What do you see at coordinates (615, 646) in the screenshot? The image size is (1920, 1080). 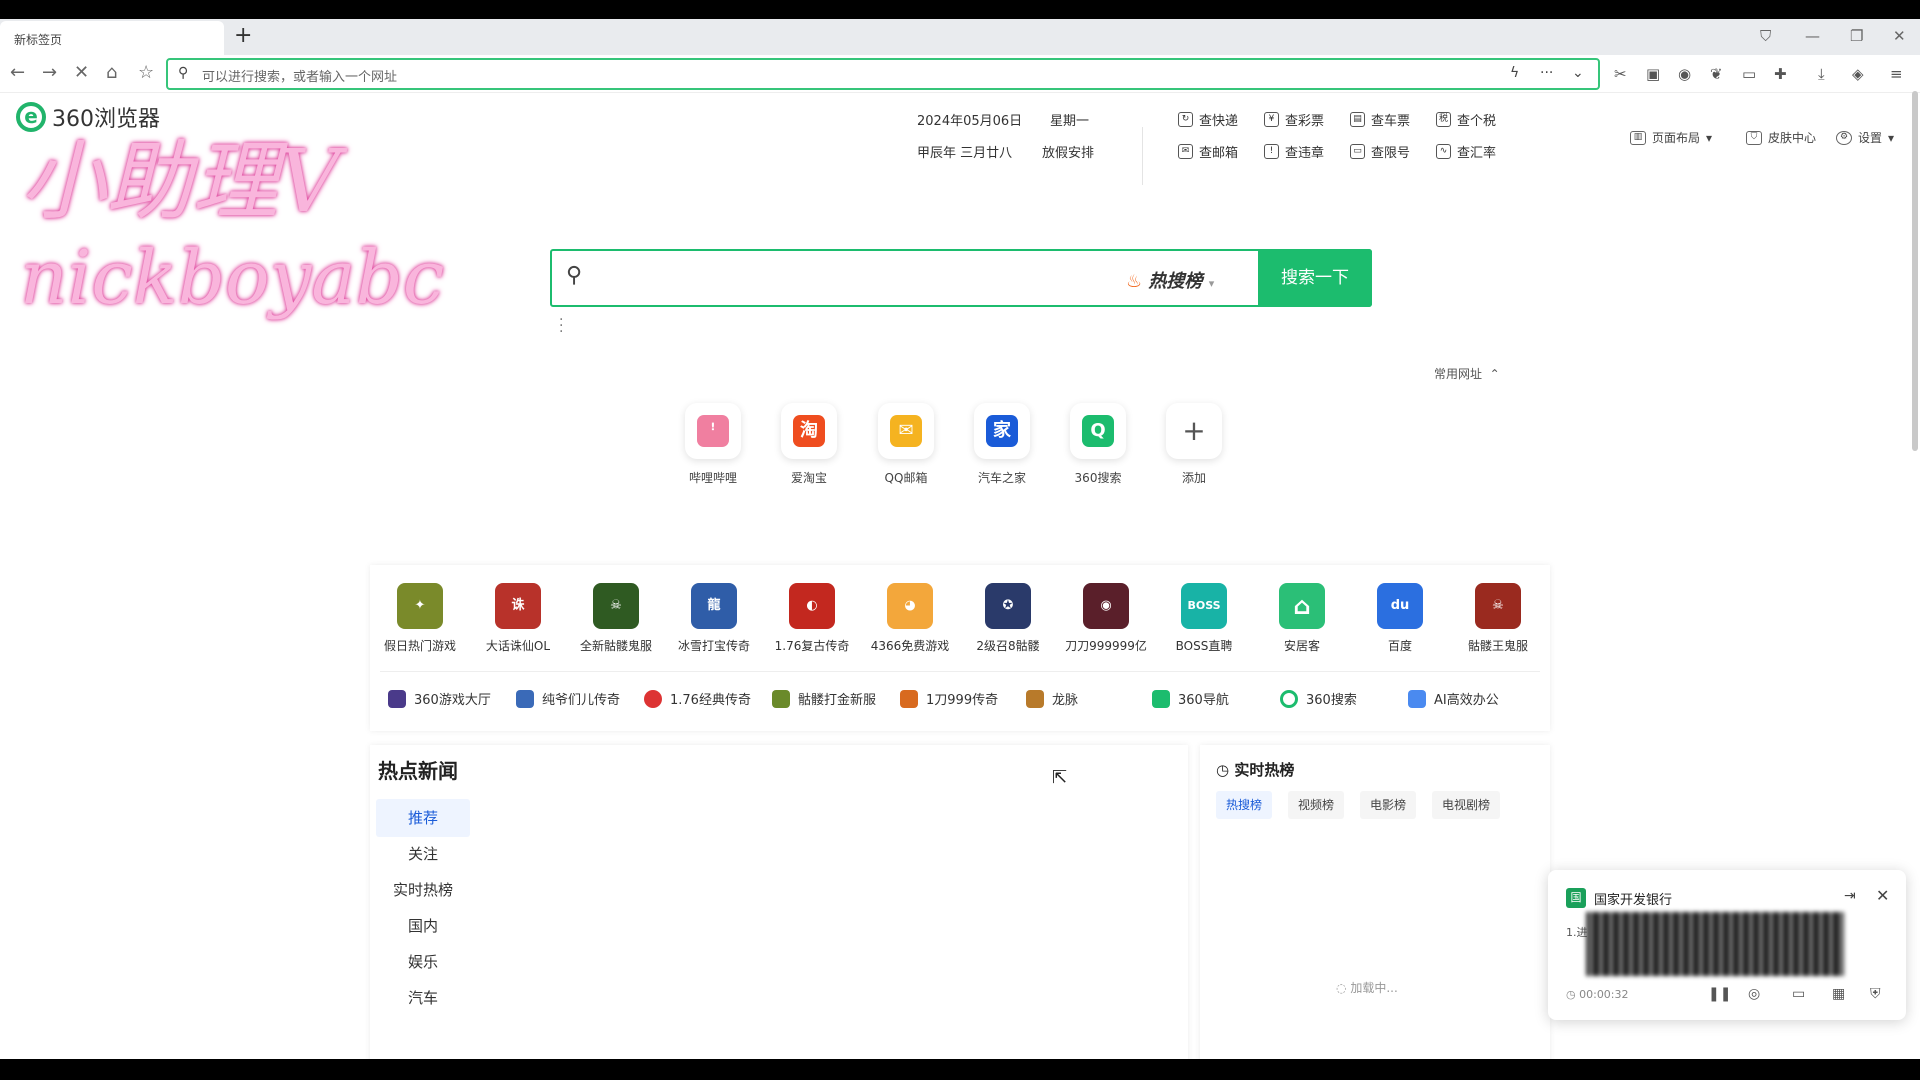 I see `game-label: 全新骷髅鬼服` at bounding box center [615, 646].